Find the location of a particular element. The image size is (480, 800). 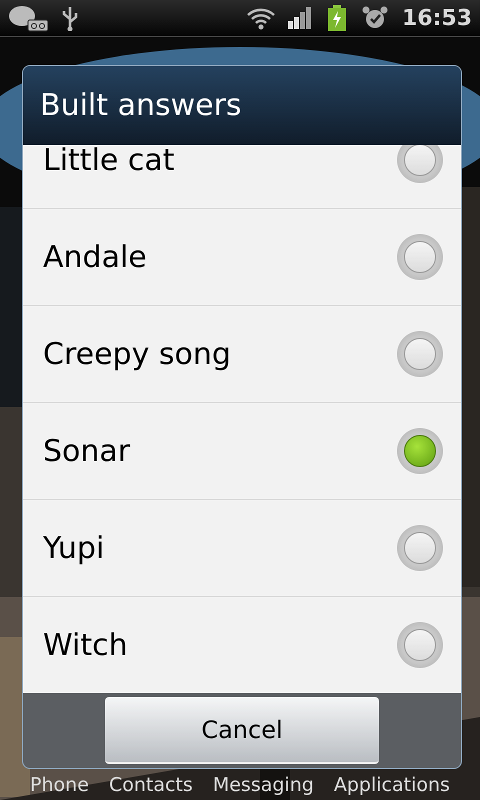

option-label: Andale is located at coordinates (95, 257).